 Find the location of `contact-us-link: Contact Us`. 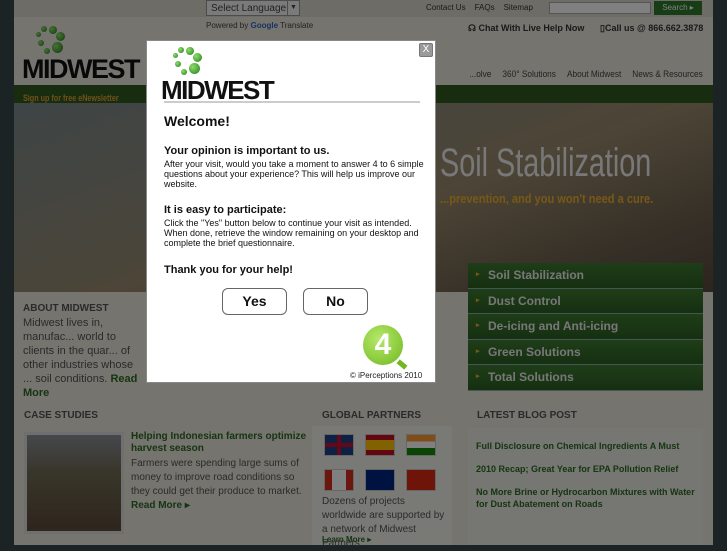

contact-us-link: Contact Us is located at coordinates (446, 7).